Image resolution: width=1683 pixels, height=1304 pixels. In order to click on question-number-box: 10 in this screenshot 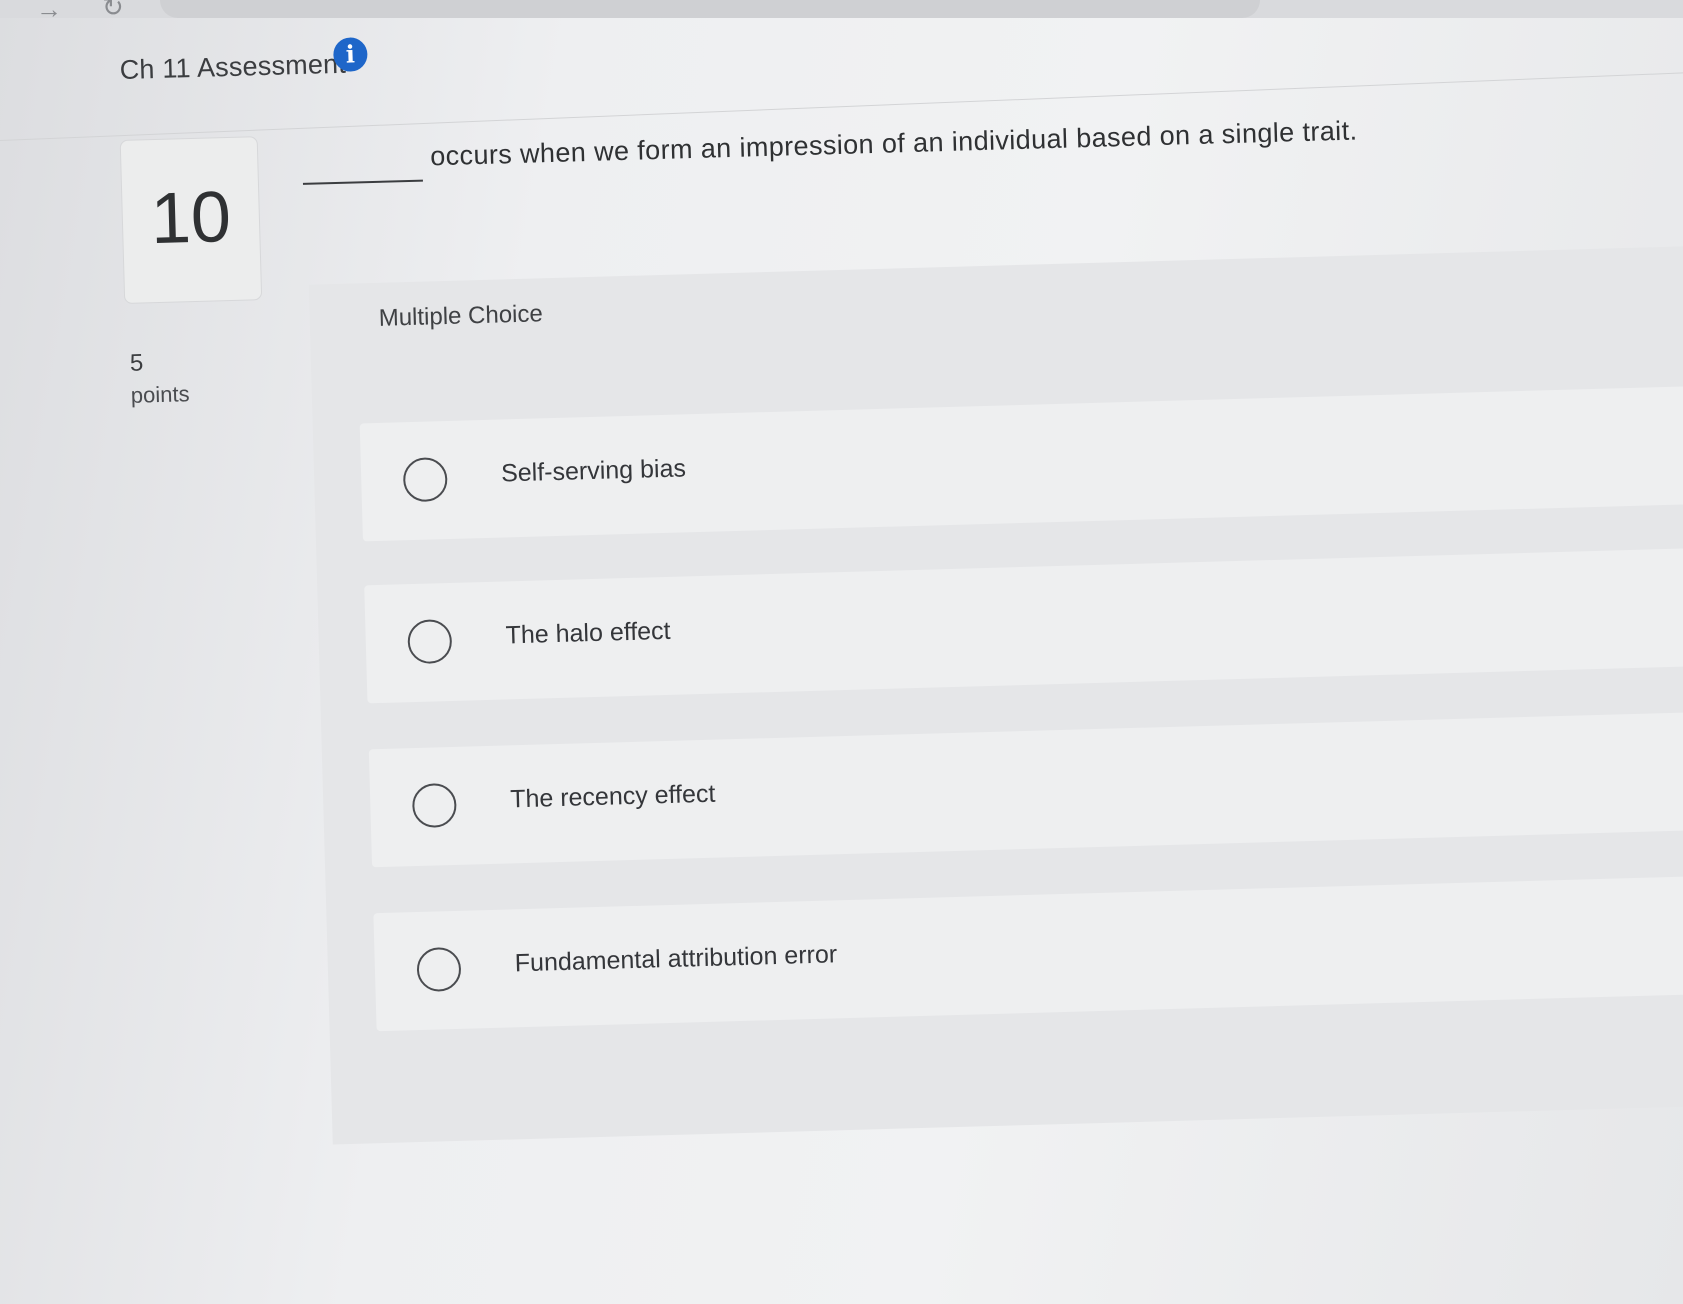, I will do `click(191, 220)`.